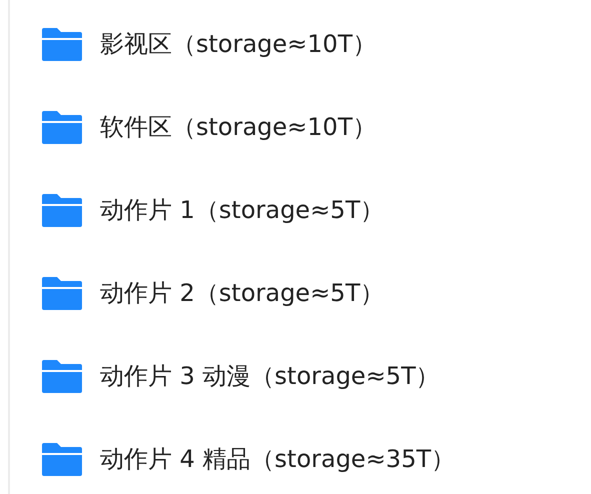 Image resolution: width=591 pixels, height=494 pixels. I want to click on folder-name: 影视区（storage≈10T）, so click(238, 44).